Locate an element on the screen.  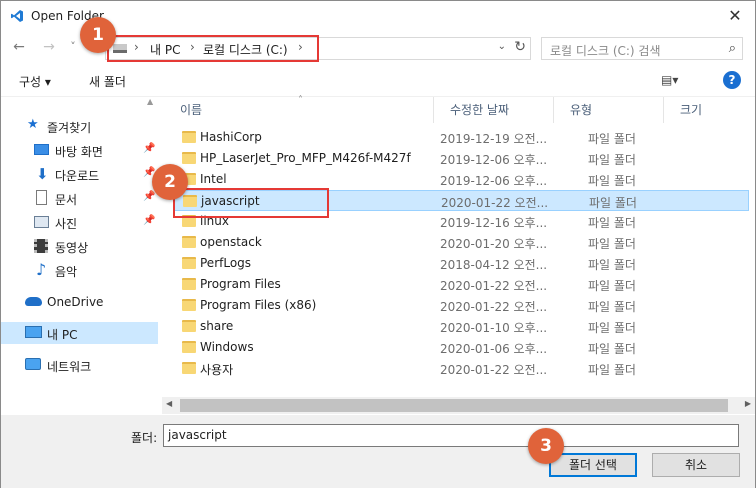
sidebar-item-onedrive: OneDrive is located at coordinates (79, 302).